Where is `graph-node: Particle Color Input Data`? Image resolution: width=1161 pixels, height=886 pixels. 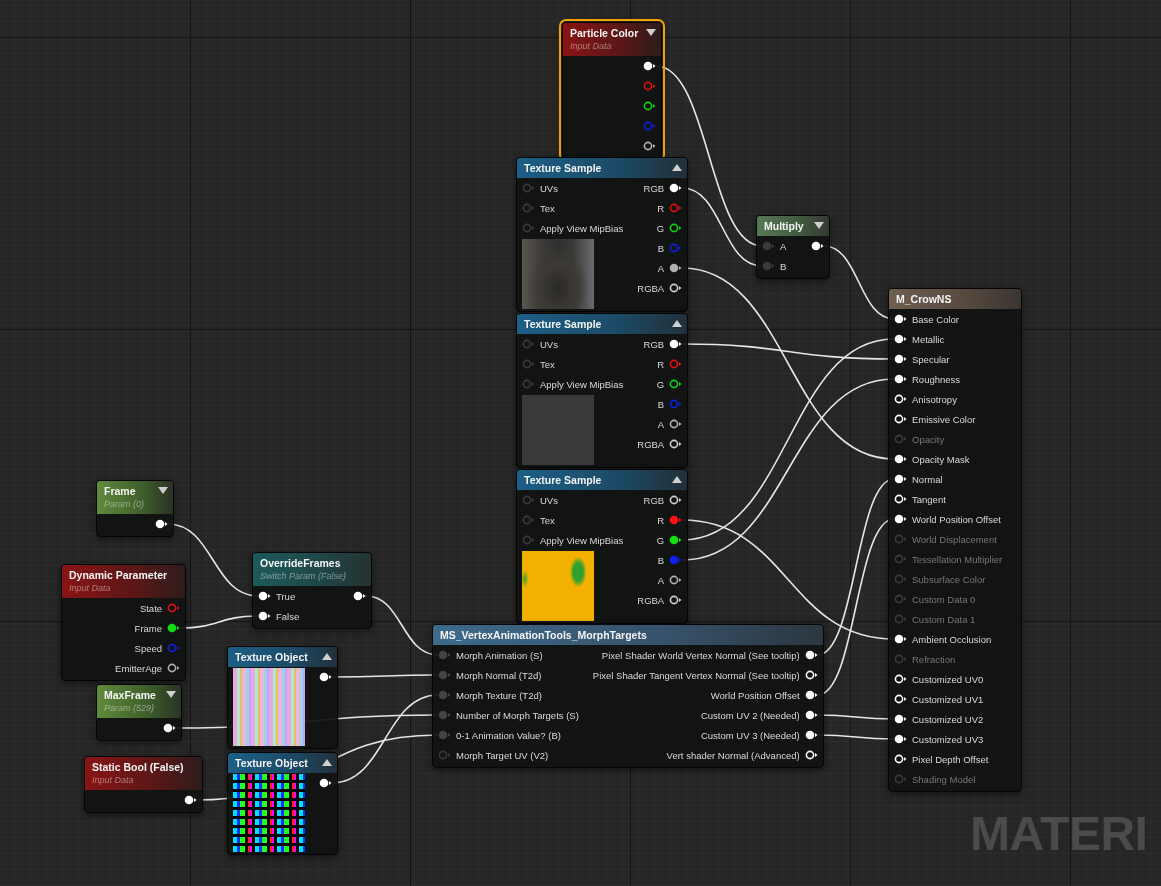 graph-node: Particle Color Input Data is located at coordinates (612, 90).